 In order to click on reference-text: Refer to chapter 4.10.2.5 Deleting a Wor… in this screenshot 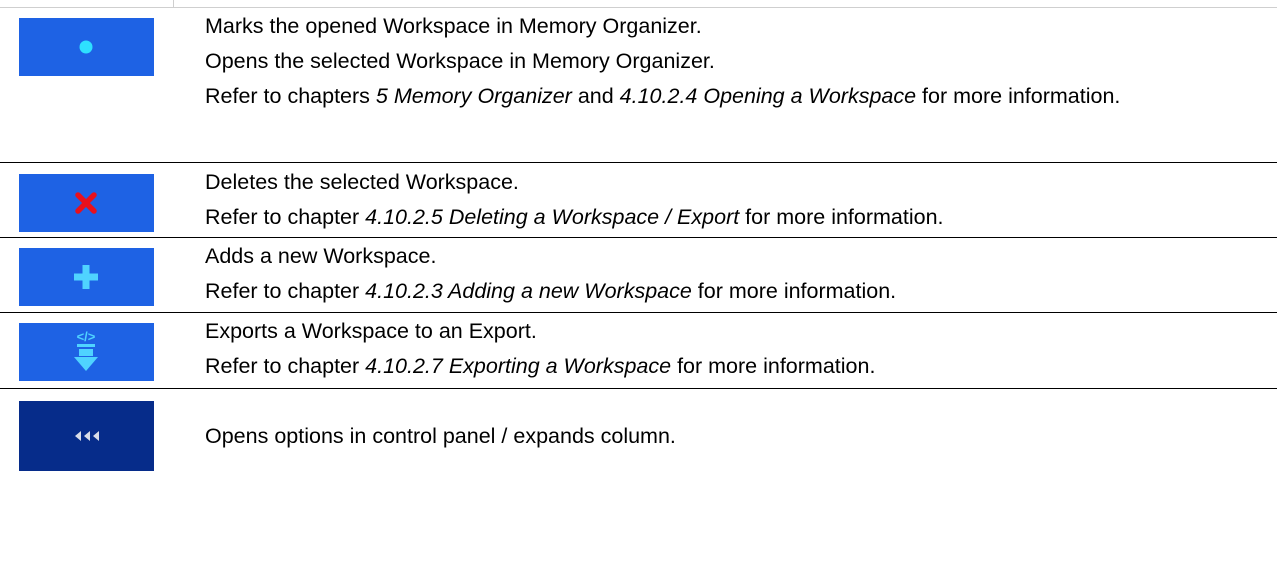, I will do `click(574, 217)`.